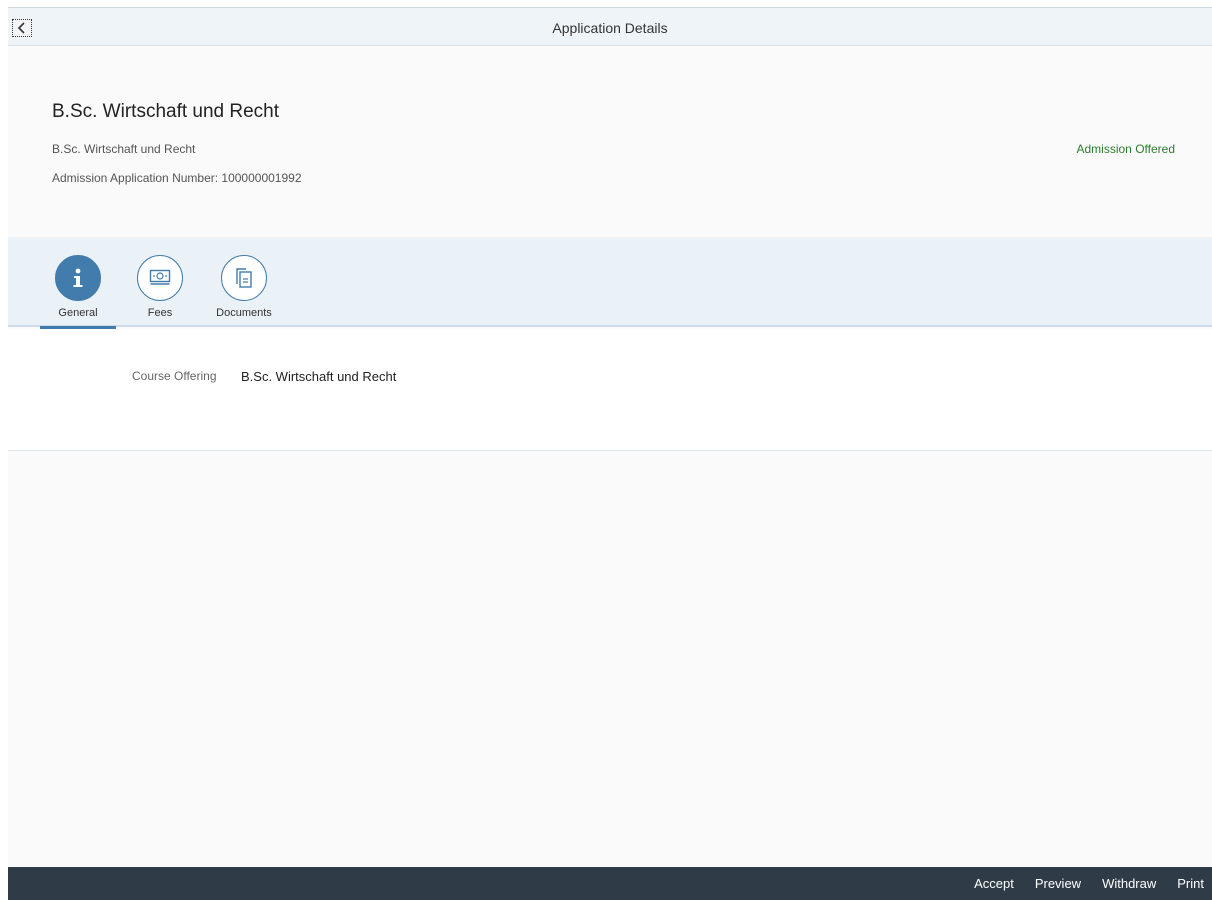  What do you see at coordinates (319, 376) in the screenshot?
I see `course-offering-value: B.Sc. Wirtschaft und Recht` at bounding box center [319, 376].